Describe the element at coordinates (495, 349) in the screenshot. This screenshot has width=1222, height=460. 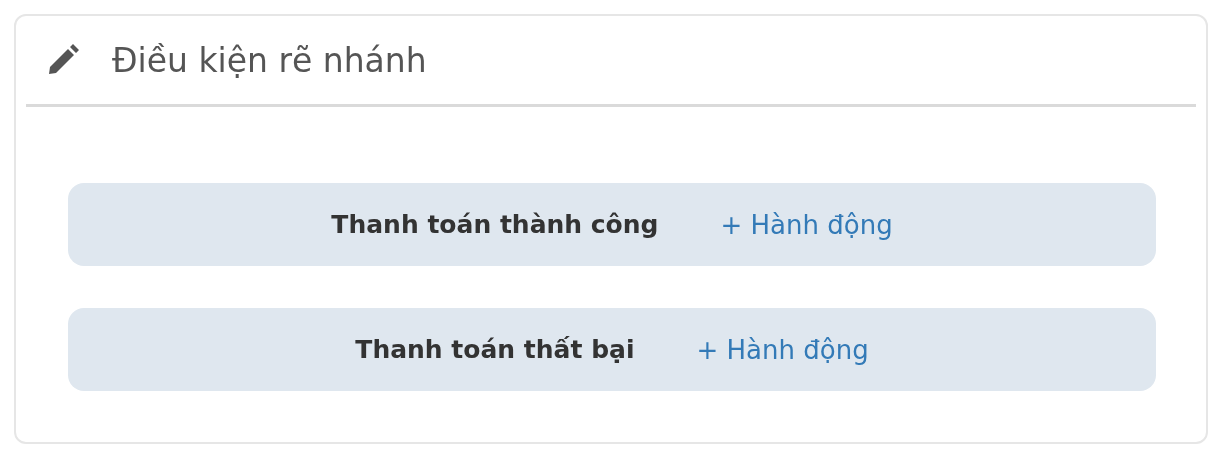
I see `branch-label: Thanh toán thất bại` at that location.